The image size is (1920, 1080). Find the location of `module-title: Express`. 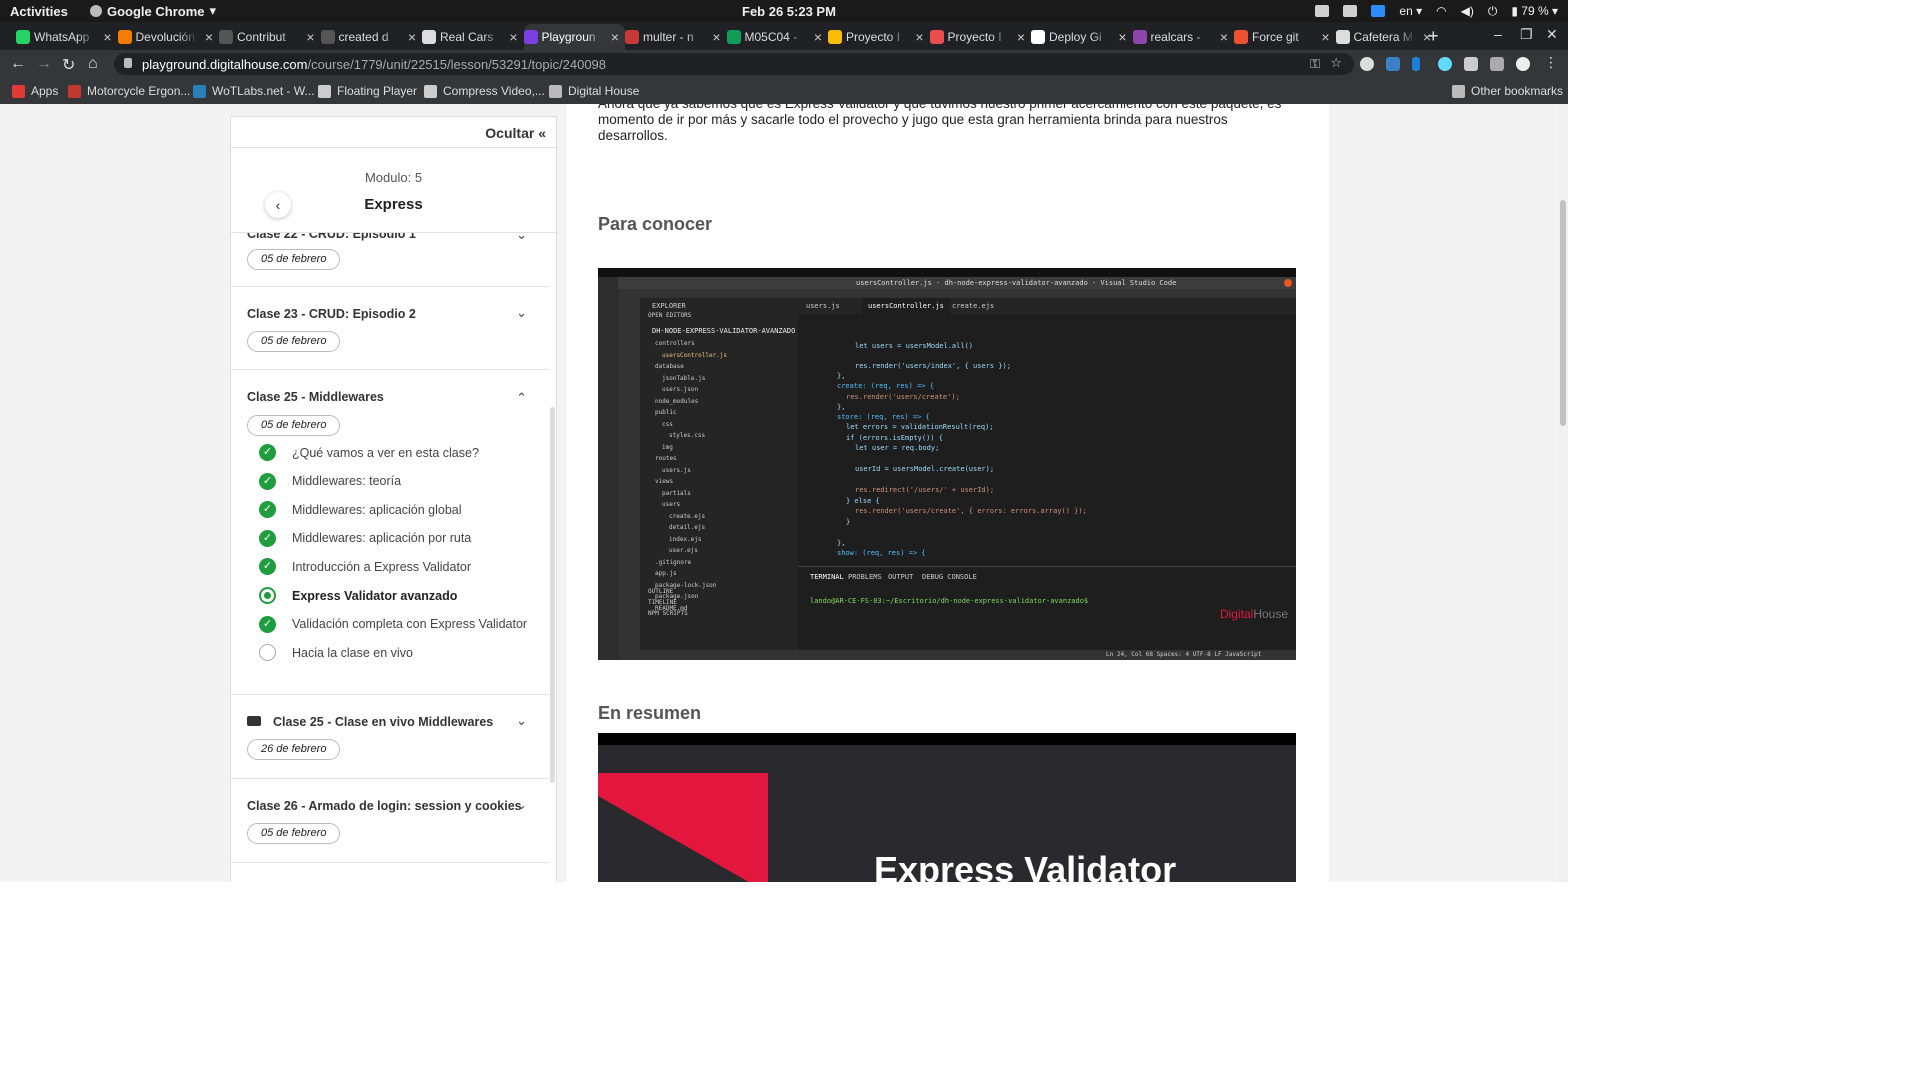

module-title: Express is located at coordinates (393, 204).